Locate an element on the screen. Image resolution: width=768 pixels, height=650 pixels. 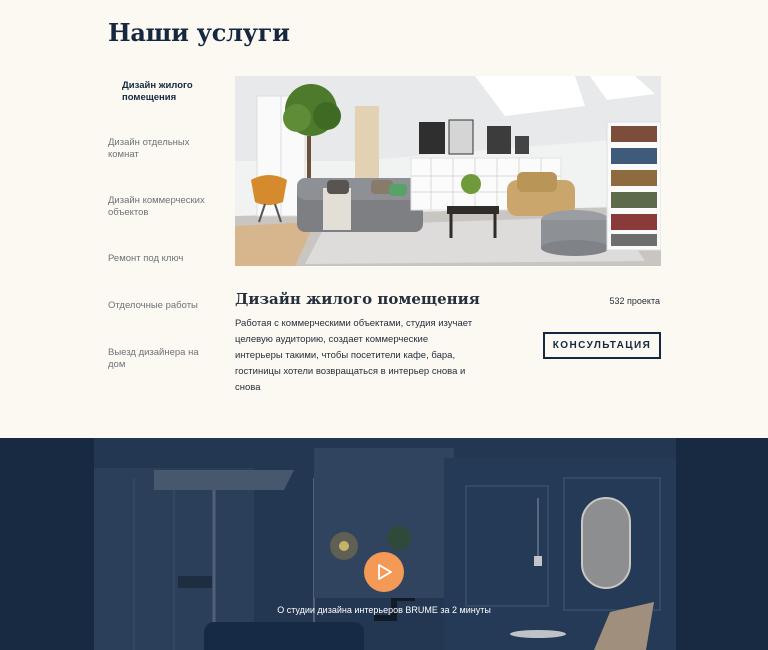
menu-item-finishing-works: Отделочные работы is located at coordinates (163, 306).